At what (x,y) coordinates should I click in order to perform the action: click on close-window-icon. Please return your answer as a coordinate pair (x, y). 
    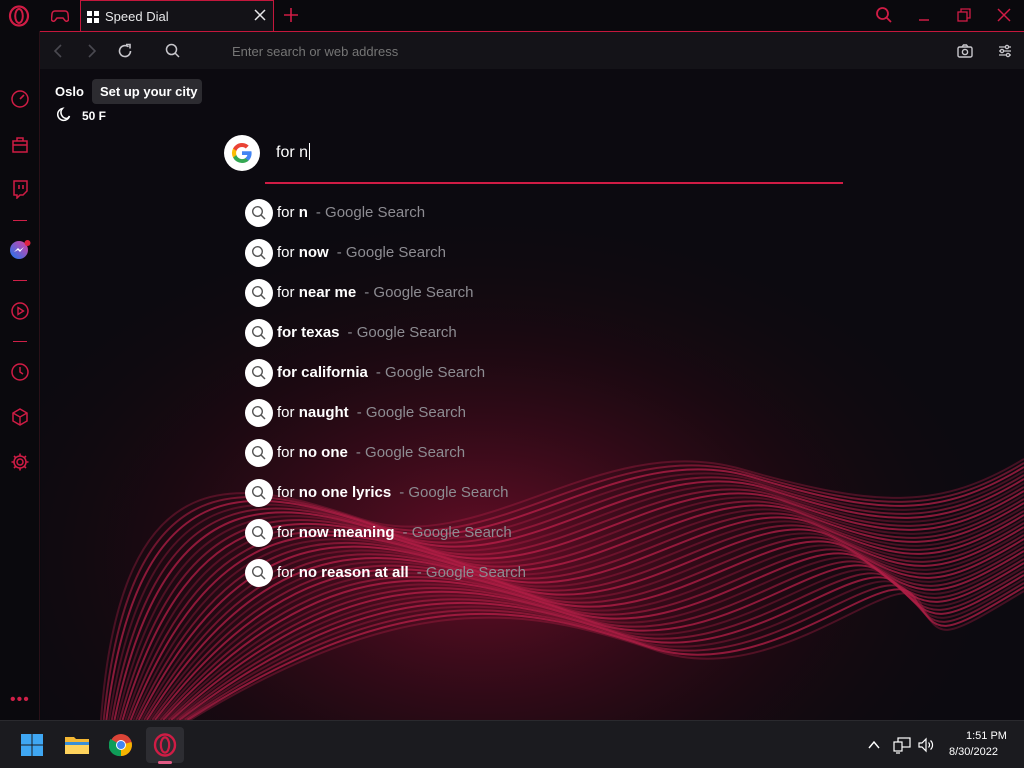
    Looking at the image, I should click on (1004, 15).